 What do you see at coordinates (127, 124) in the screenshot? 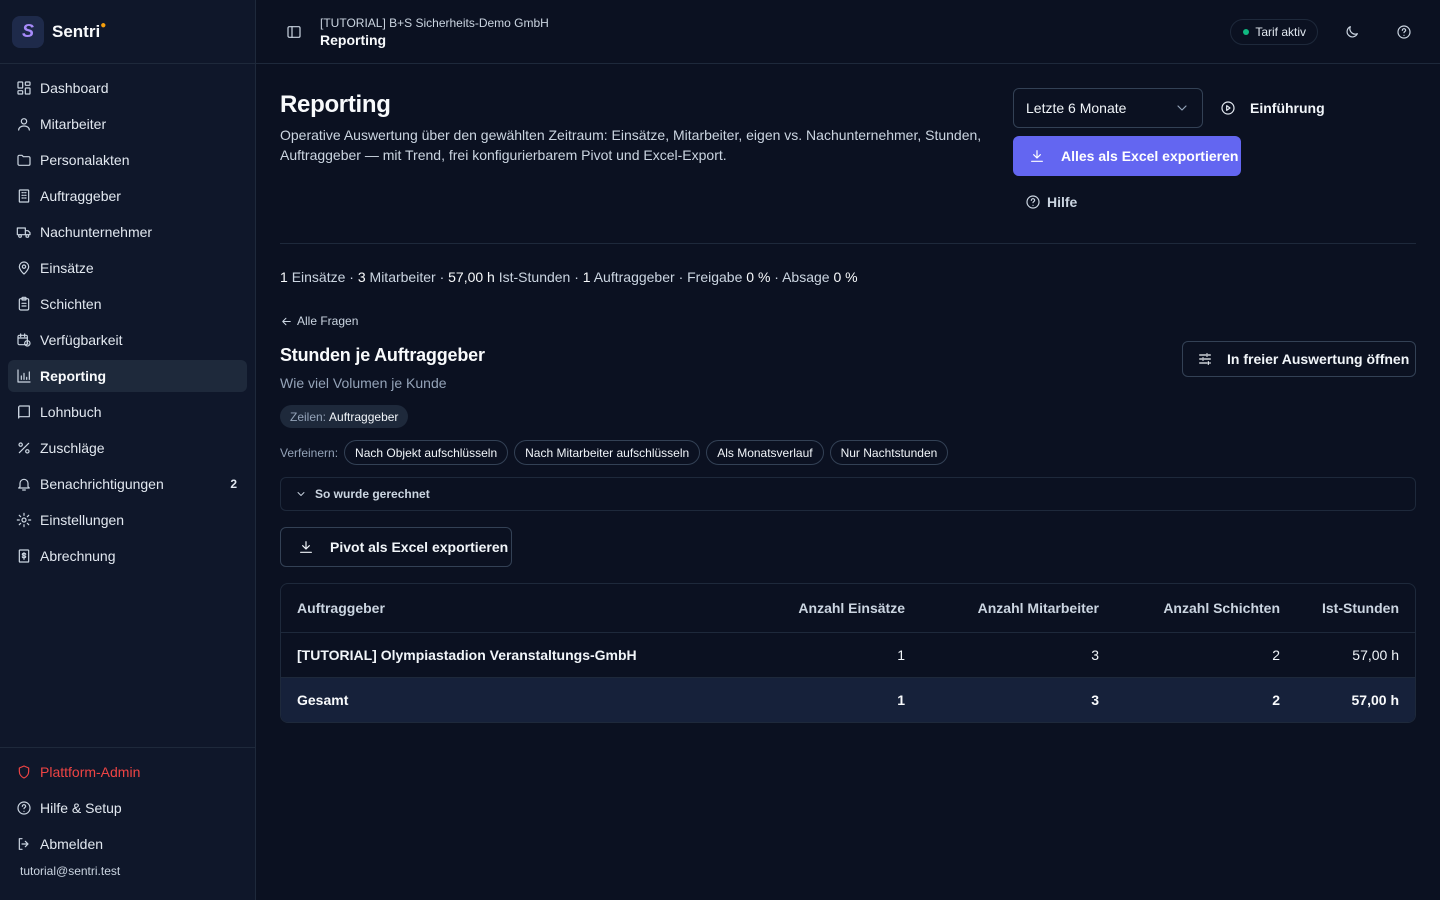
I see `sidebar-item-mitarbeiter: Mitarbeiter` at bounding box center [127, 124].